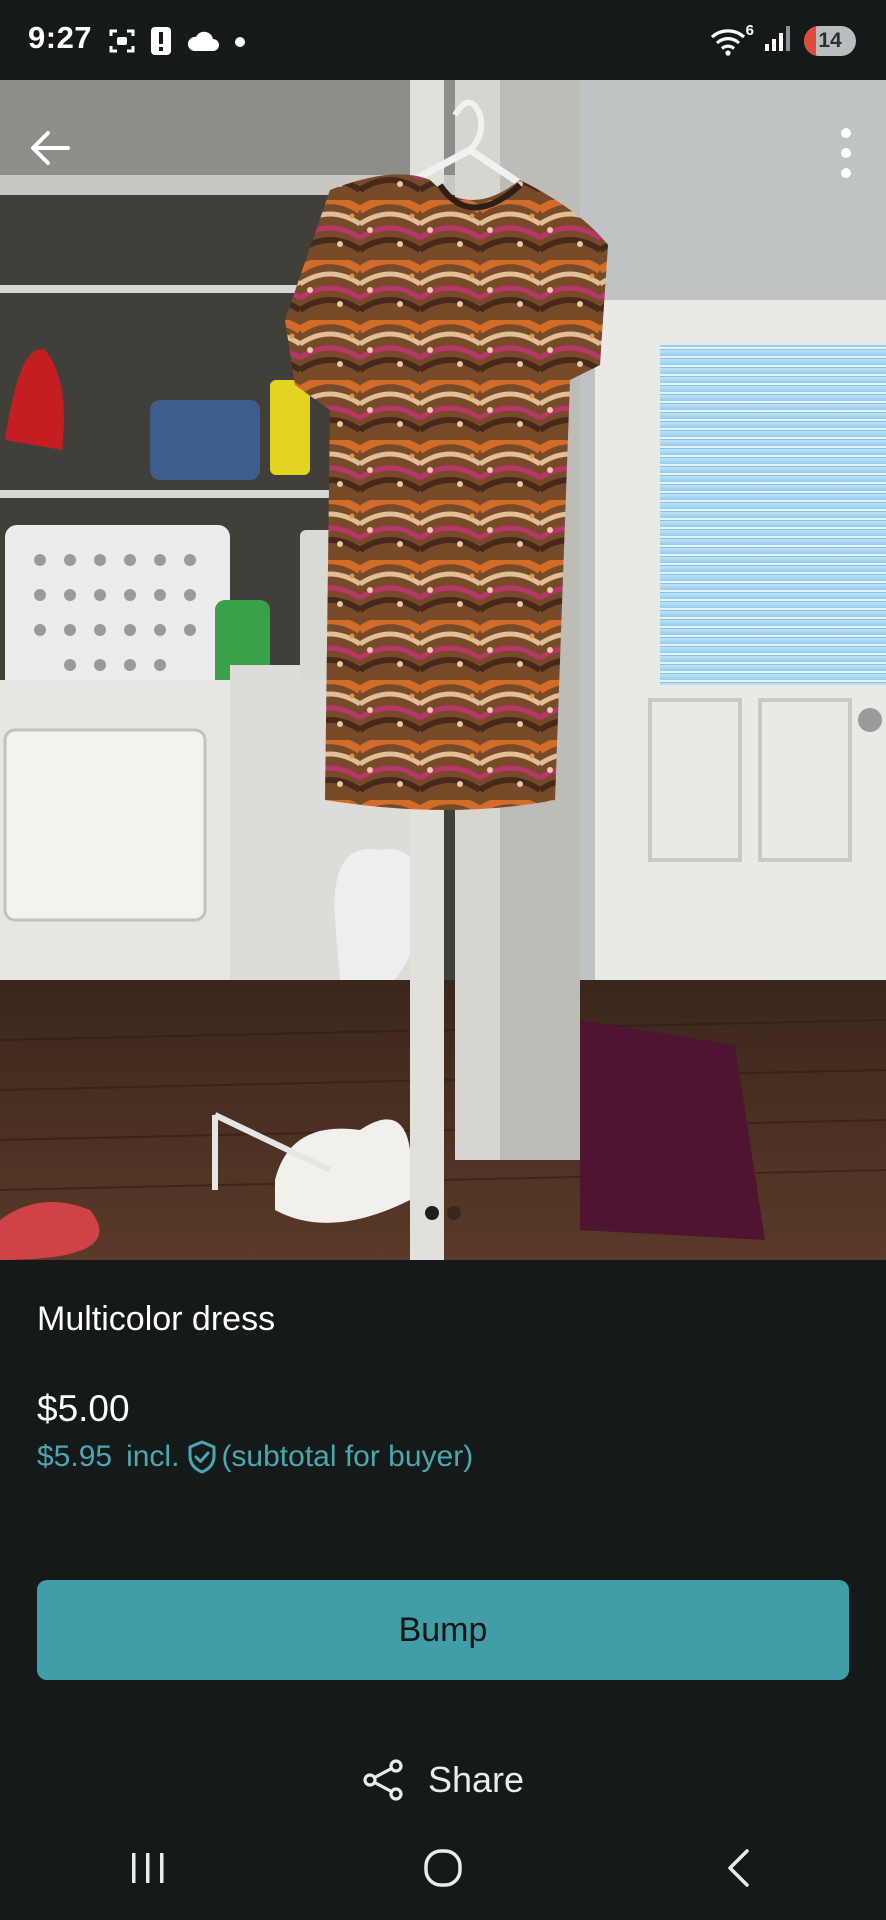 This screenshot has height=1920, width=886. Describe the element at coordinates (202, 1457) in the screenshot. I see `shield-check-icon` at that location.